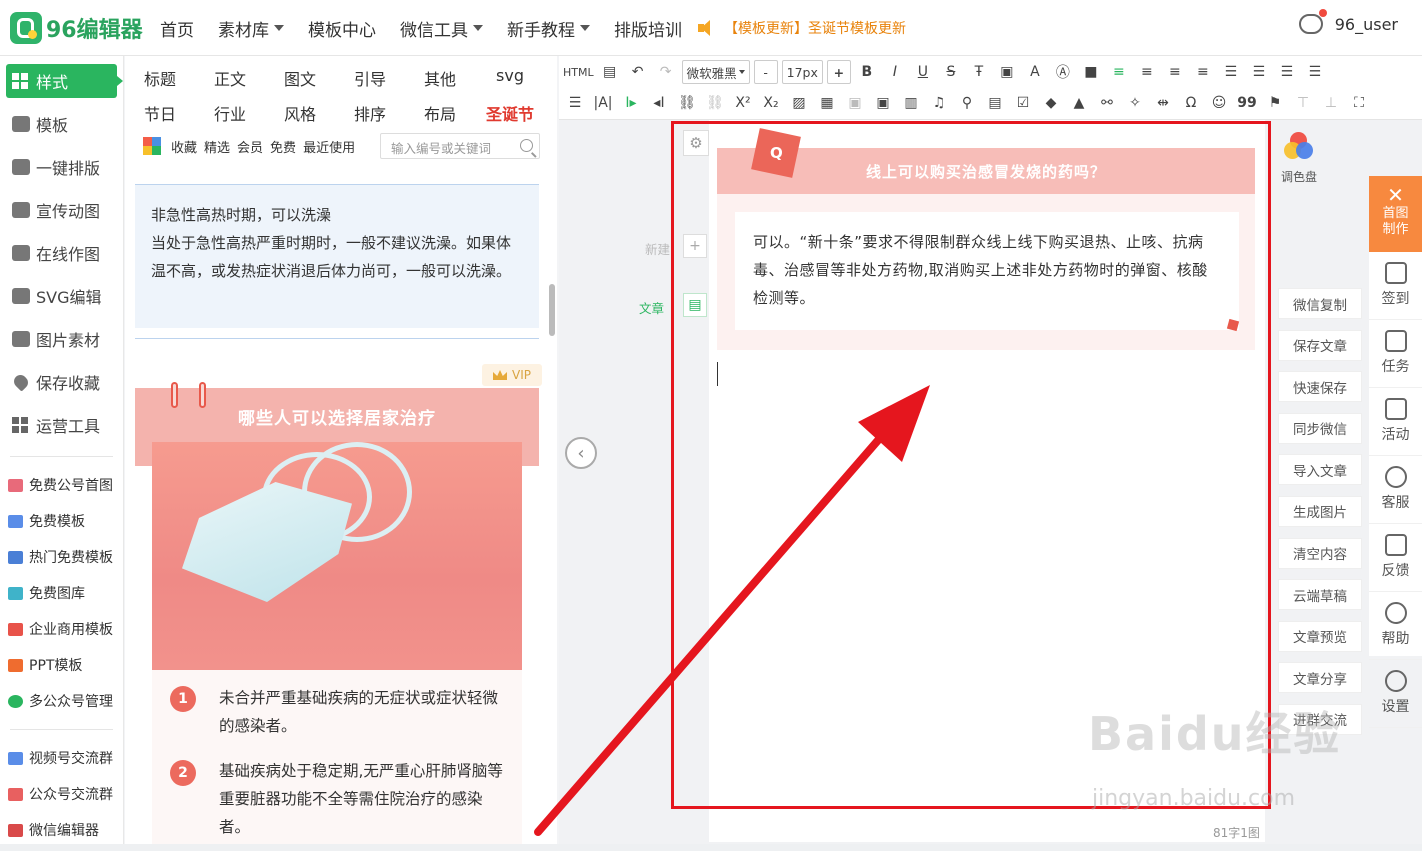 This screenshot has width=1422, height=851. Describe the element at coordinates (61, 758) in the screenshot. I see `link-video-group: 视频号交流群` at that location.